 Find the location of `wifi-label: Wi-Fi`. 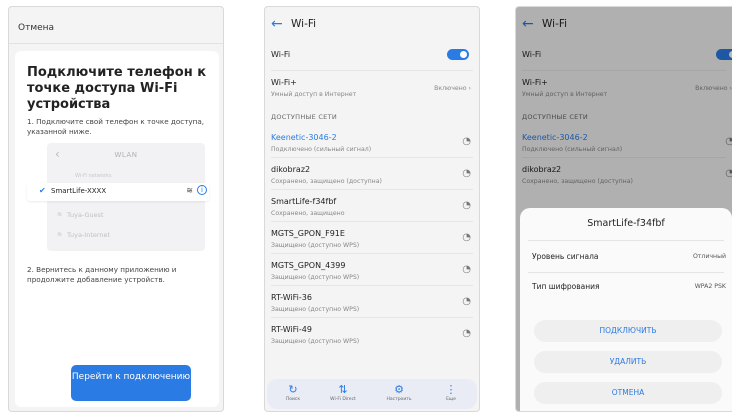

wifi-label: Wi-Fi is located at coordinates (281, 54).